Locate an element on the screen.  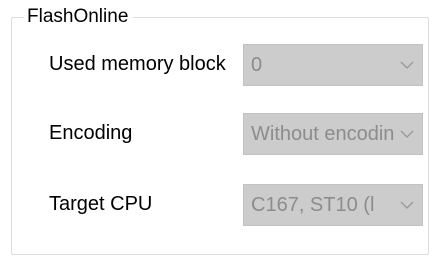
encoding-dropdown: Without encoding is located at coordinates (333, 134).